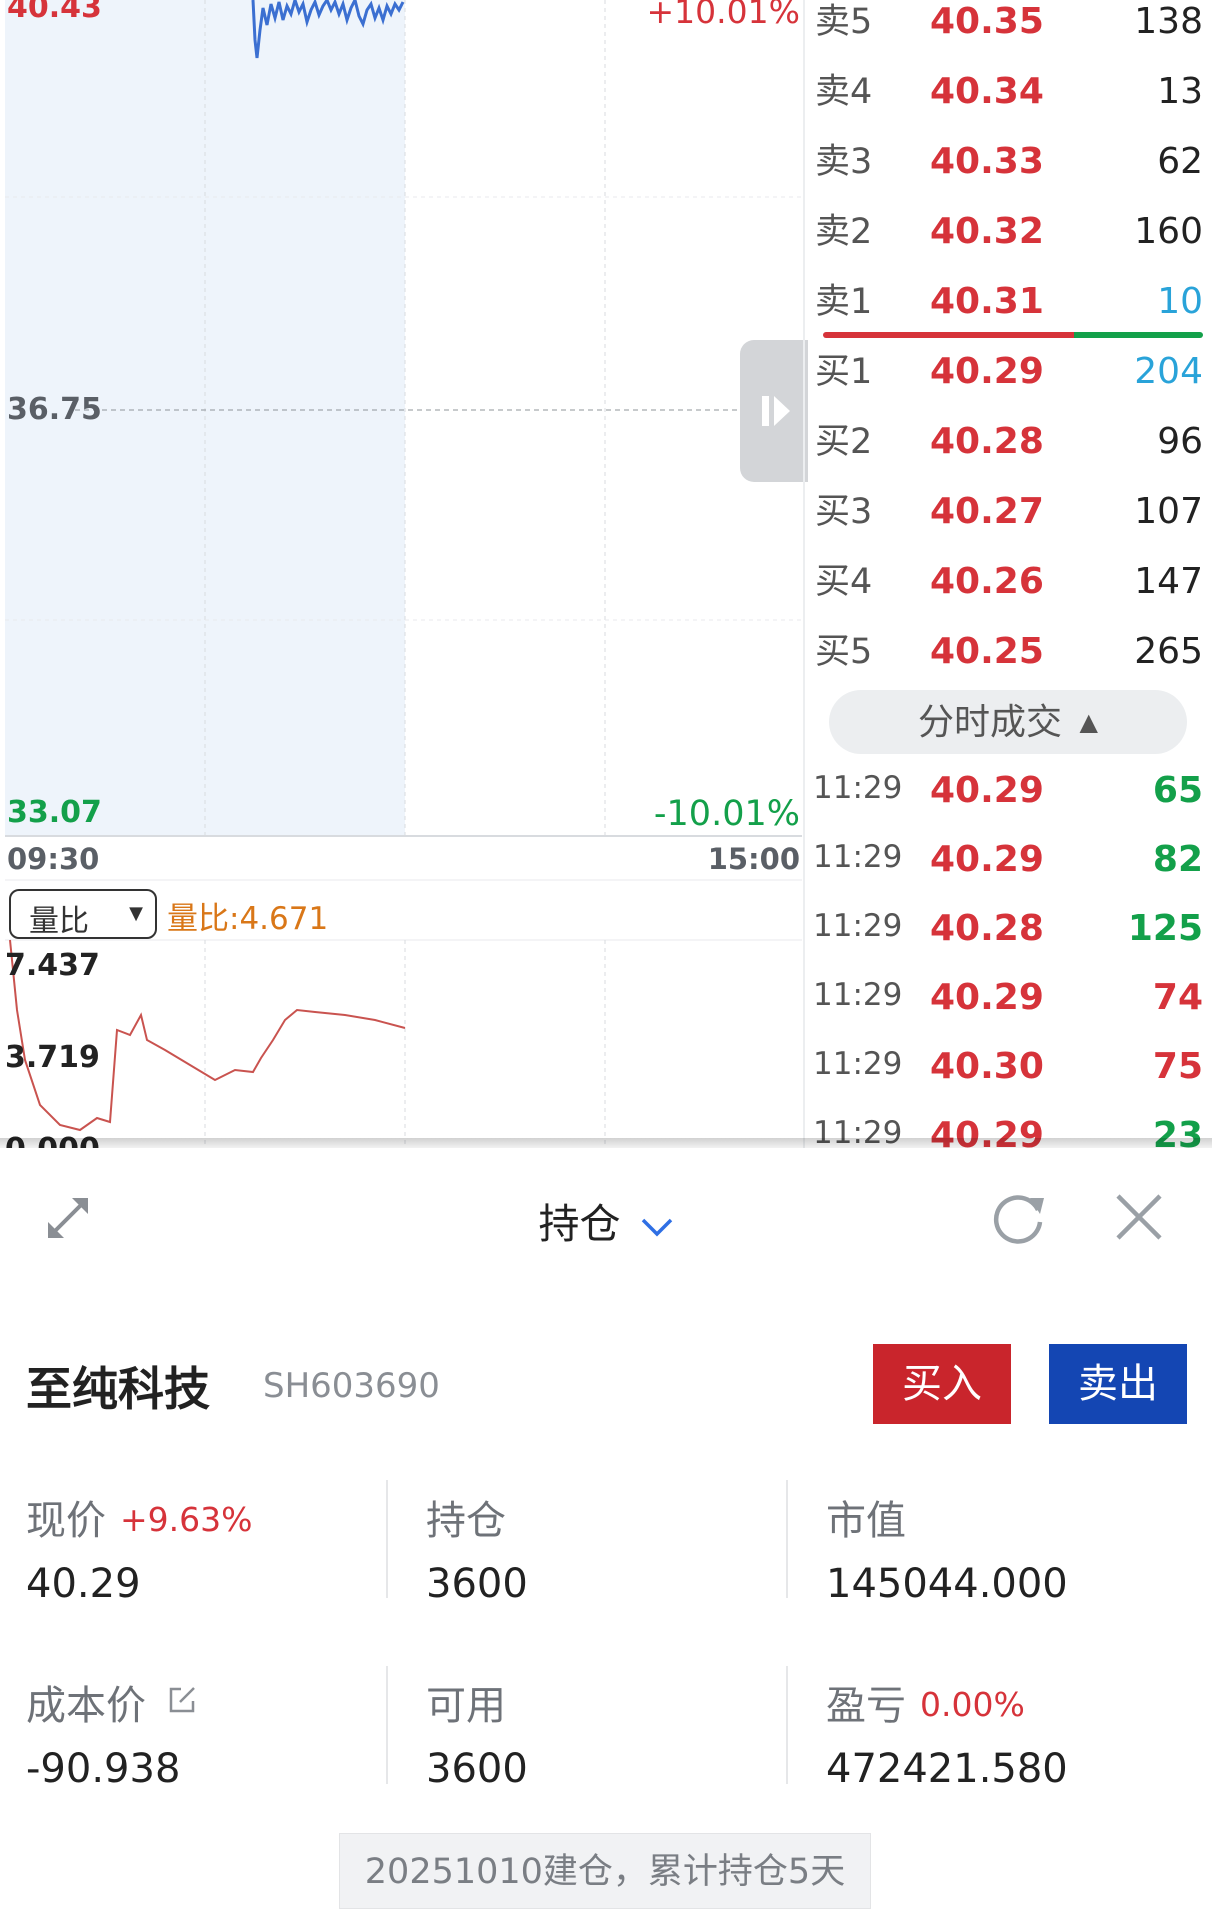 The width and height of the screenshot is (1212, 1913). I want to click on price-low-label: 33.07, so click(54, 812).